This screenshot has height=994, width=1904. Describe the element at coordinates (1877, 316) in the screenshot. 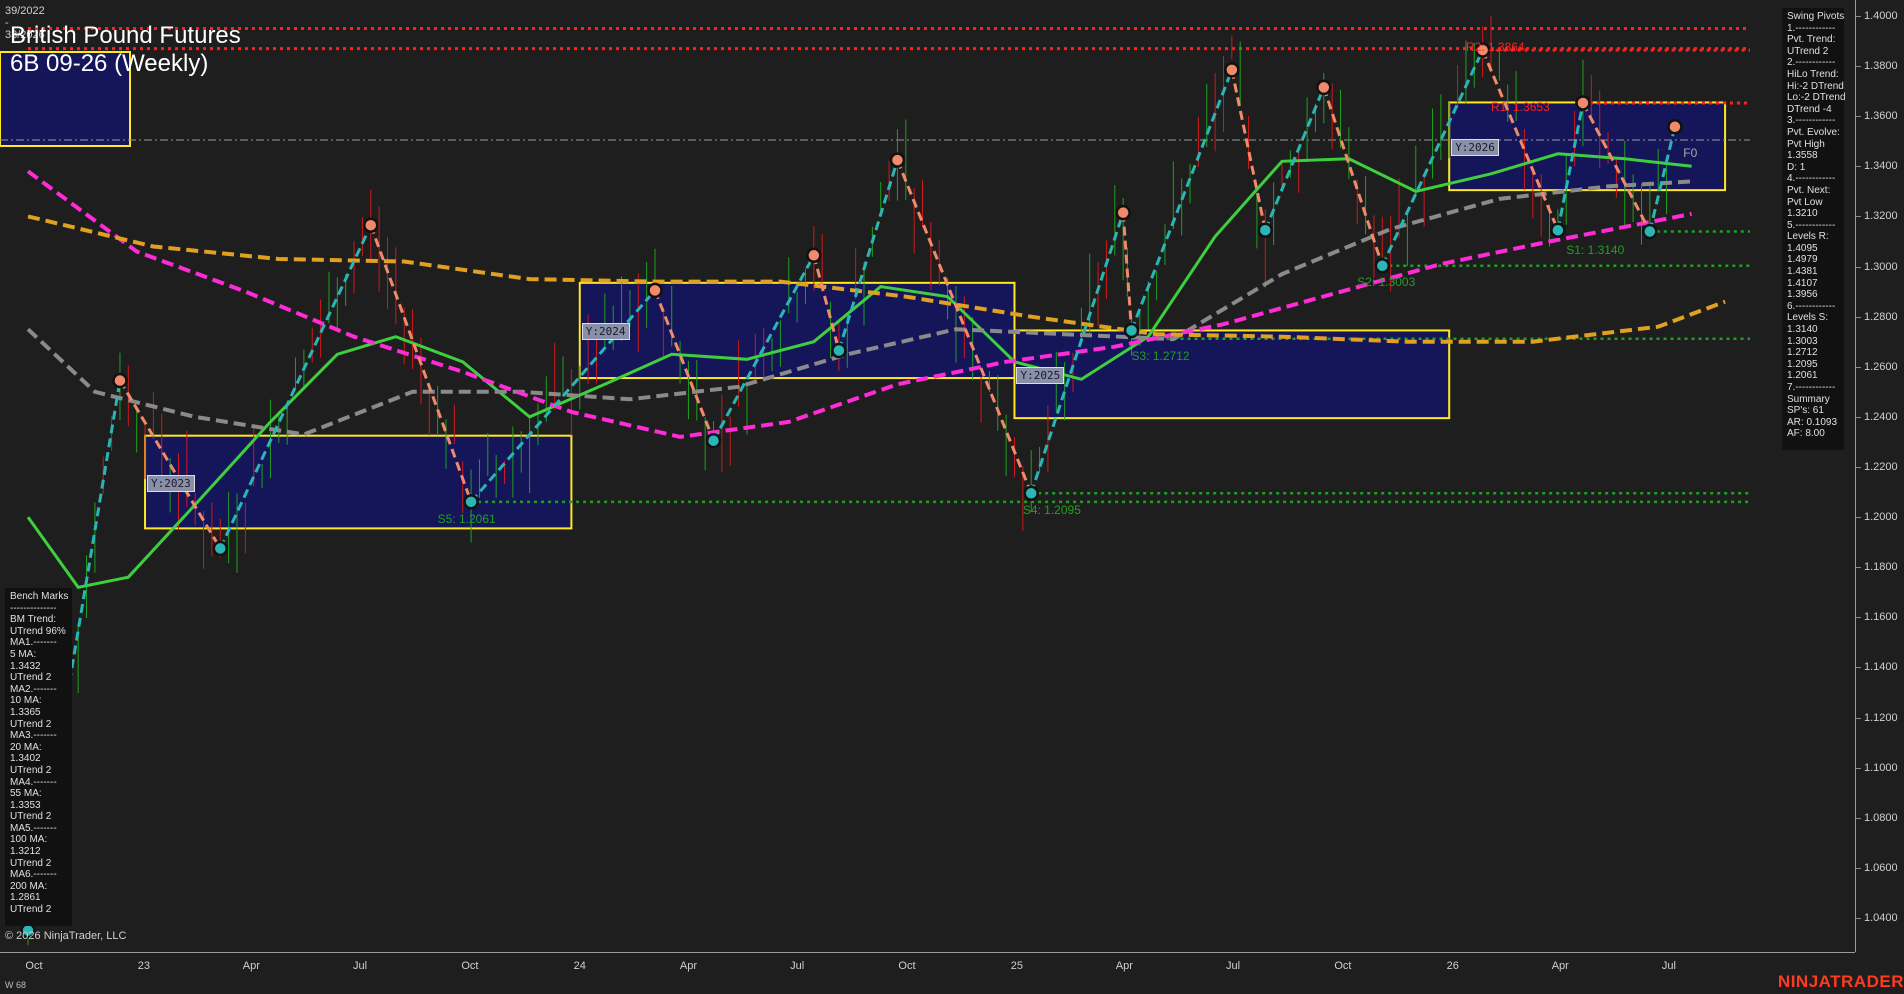

I see `y-tick-label: 1.2800` at that location.